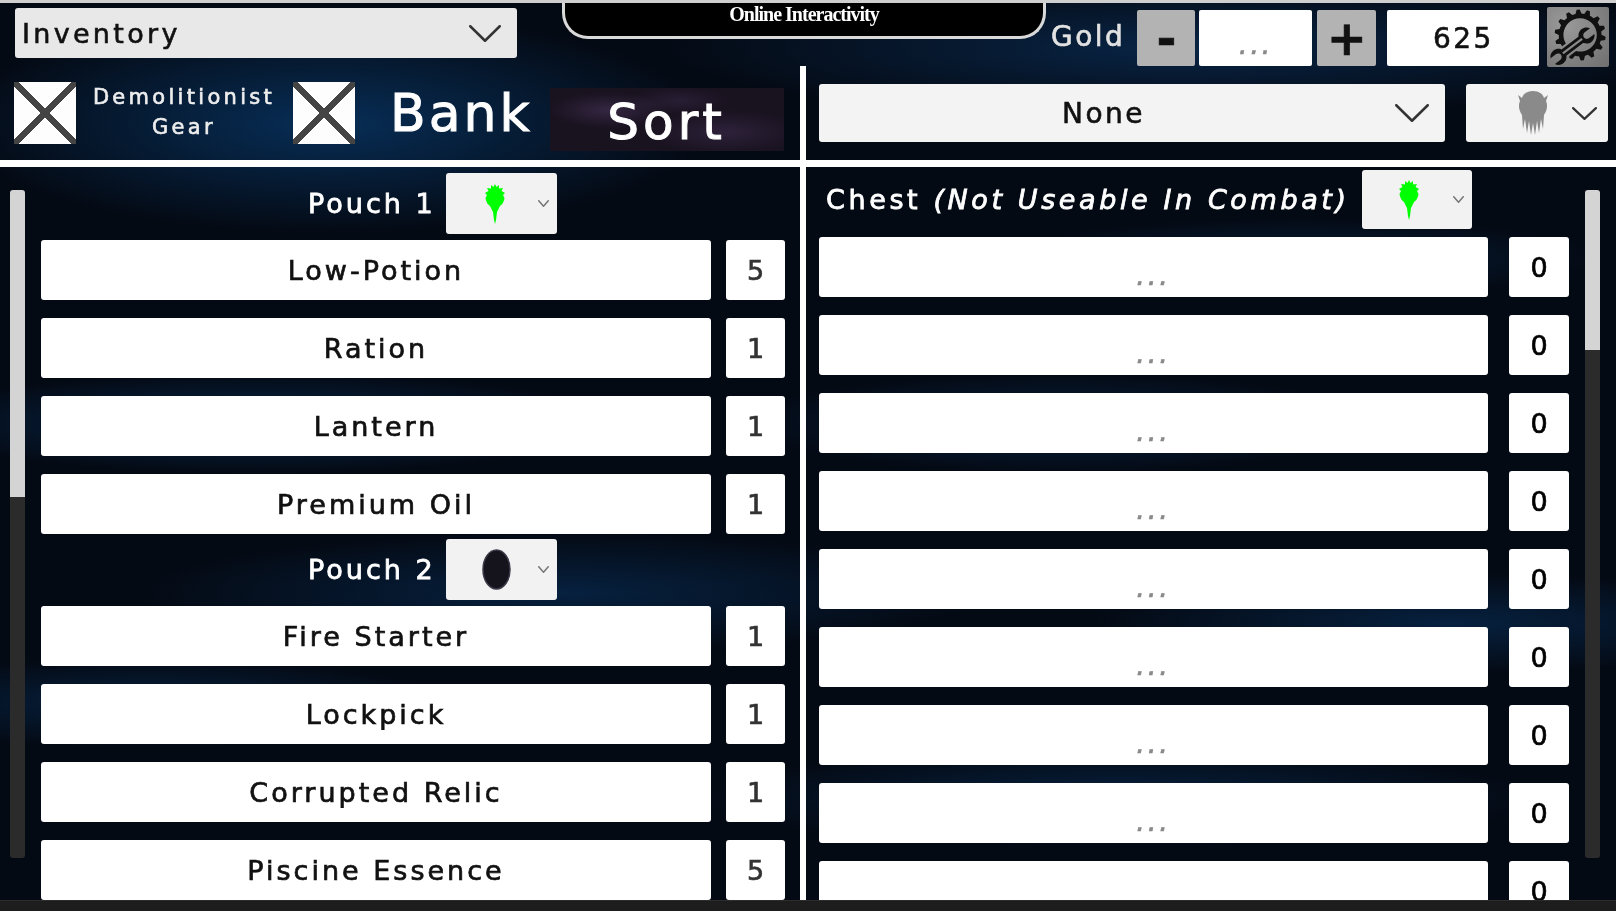 This screenshot has width=1616, height=911. I want to click on sort-button: Sort, so click(666, 119).